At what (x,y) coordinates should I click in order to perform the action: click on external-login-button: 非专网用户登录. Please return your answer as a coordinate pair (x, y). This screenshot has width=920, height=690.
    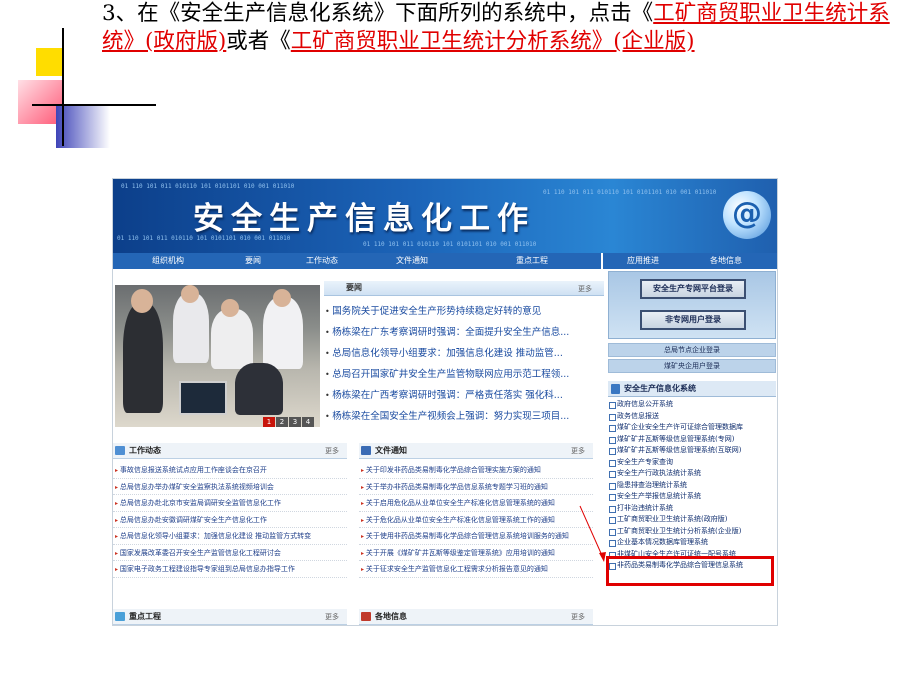
    Looking at the image, I should click on (693, 320).